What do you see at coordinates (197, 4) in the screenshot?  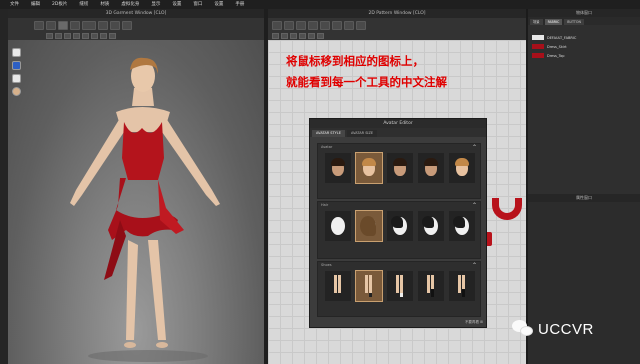 I see `menu-window: 窗口` at bounding box center [197, 4].